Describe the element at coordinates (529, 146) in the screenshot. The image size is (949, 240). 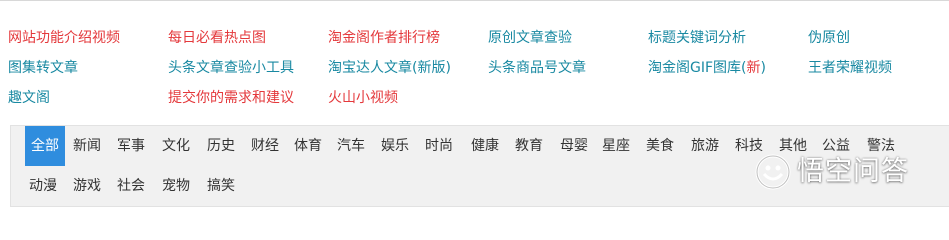
I see `category-education: 教育` at that location.